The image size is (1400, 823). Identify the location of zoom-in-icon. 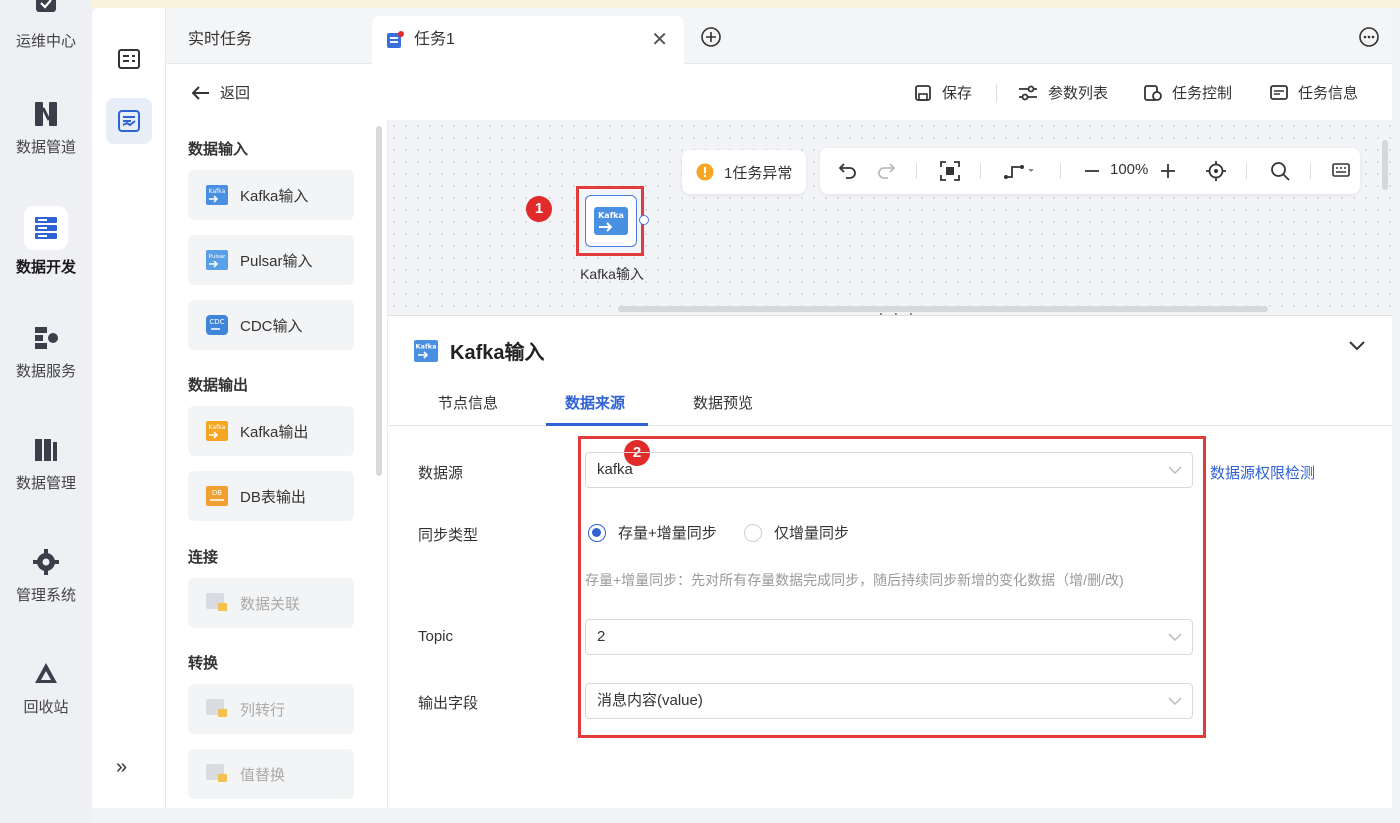
(1168, 171).